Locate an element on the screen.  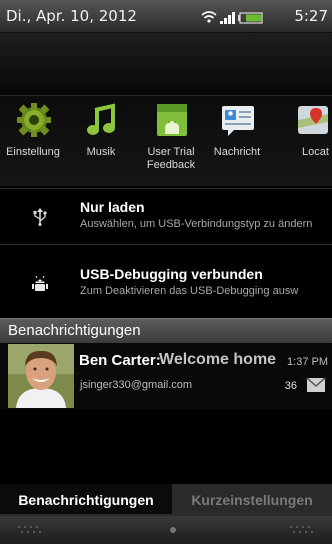
tab-bar: Benachrichtigungen Kurzeinstellungen is located at coordinates (166, 500).